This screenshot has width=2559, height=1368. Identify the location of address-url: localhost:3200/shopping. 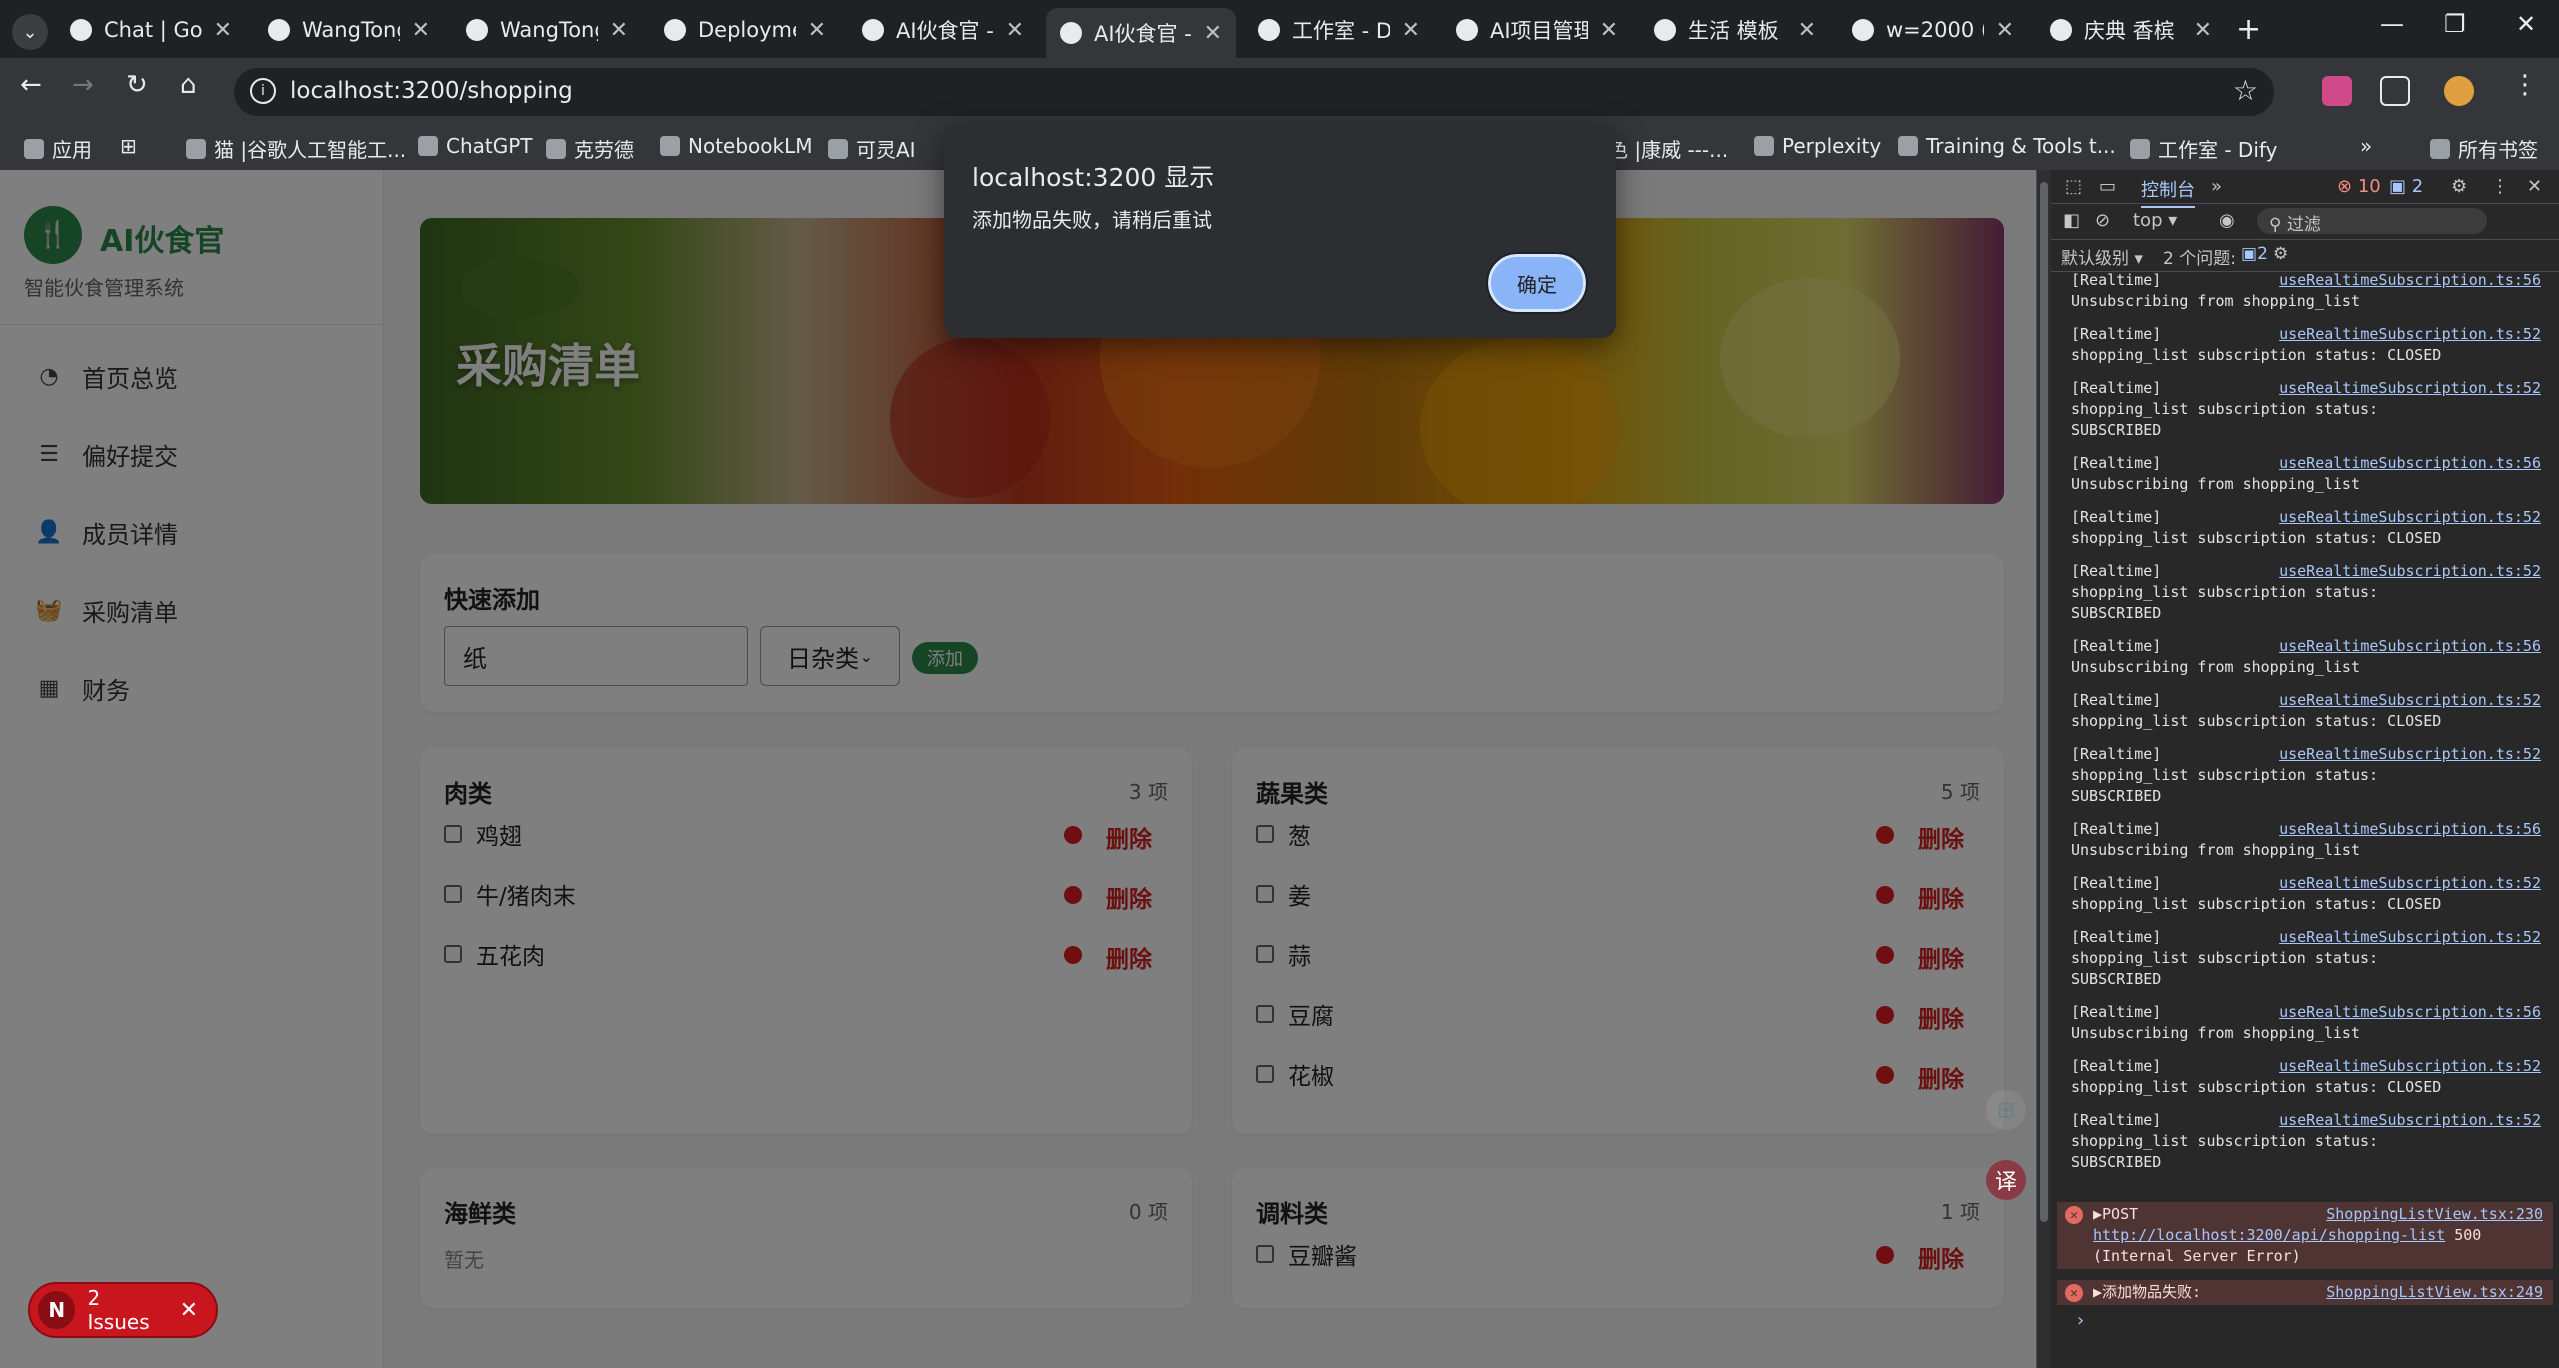
(431, 91).